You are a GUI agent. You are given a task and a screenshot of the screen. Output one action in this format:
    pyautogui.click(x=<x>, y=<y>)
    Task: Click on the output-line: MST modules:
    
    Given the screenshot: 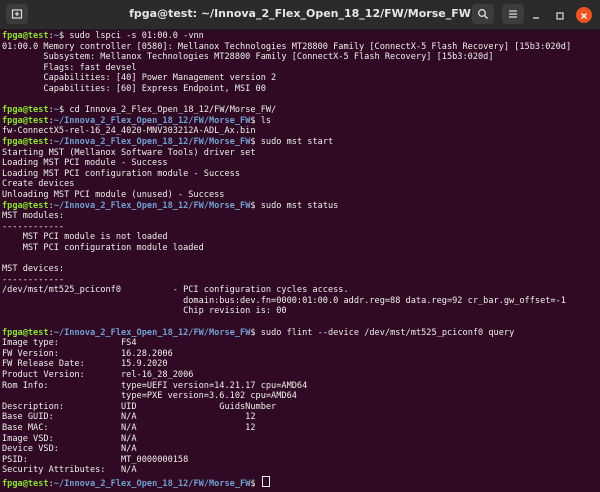 What is the action you would take?
    pyautogui.click(x=33, y=216)
    